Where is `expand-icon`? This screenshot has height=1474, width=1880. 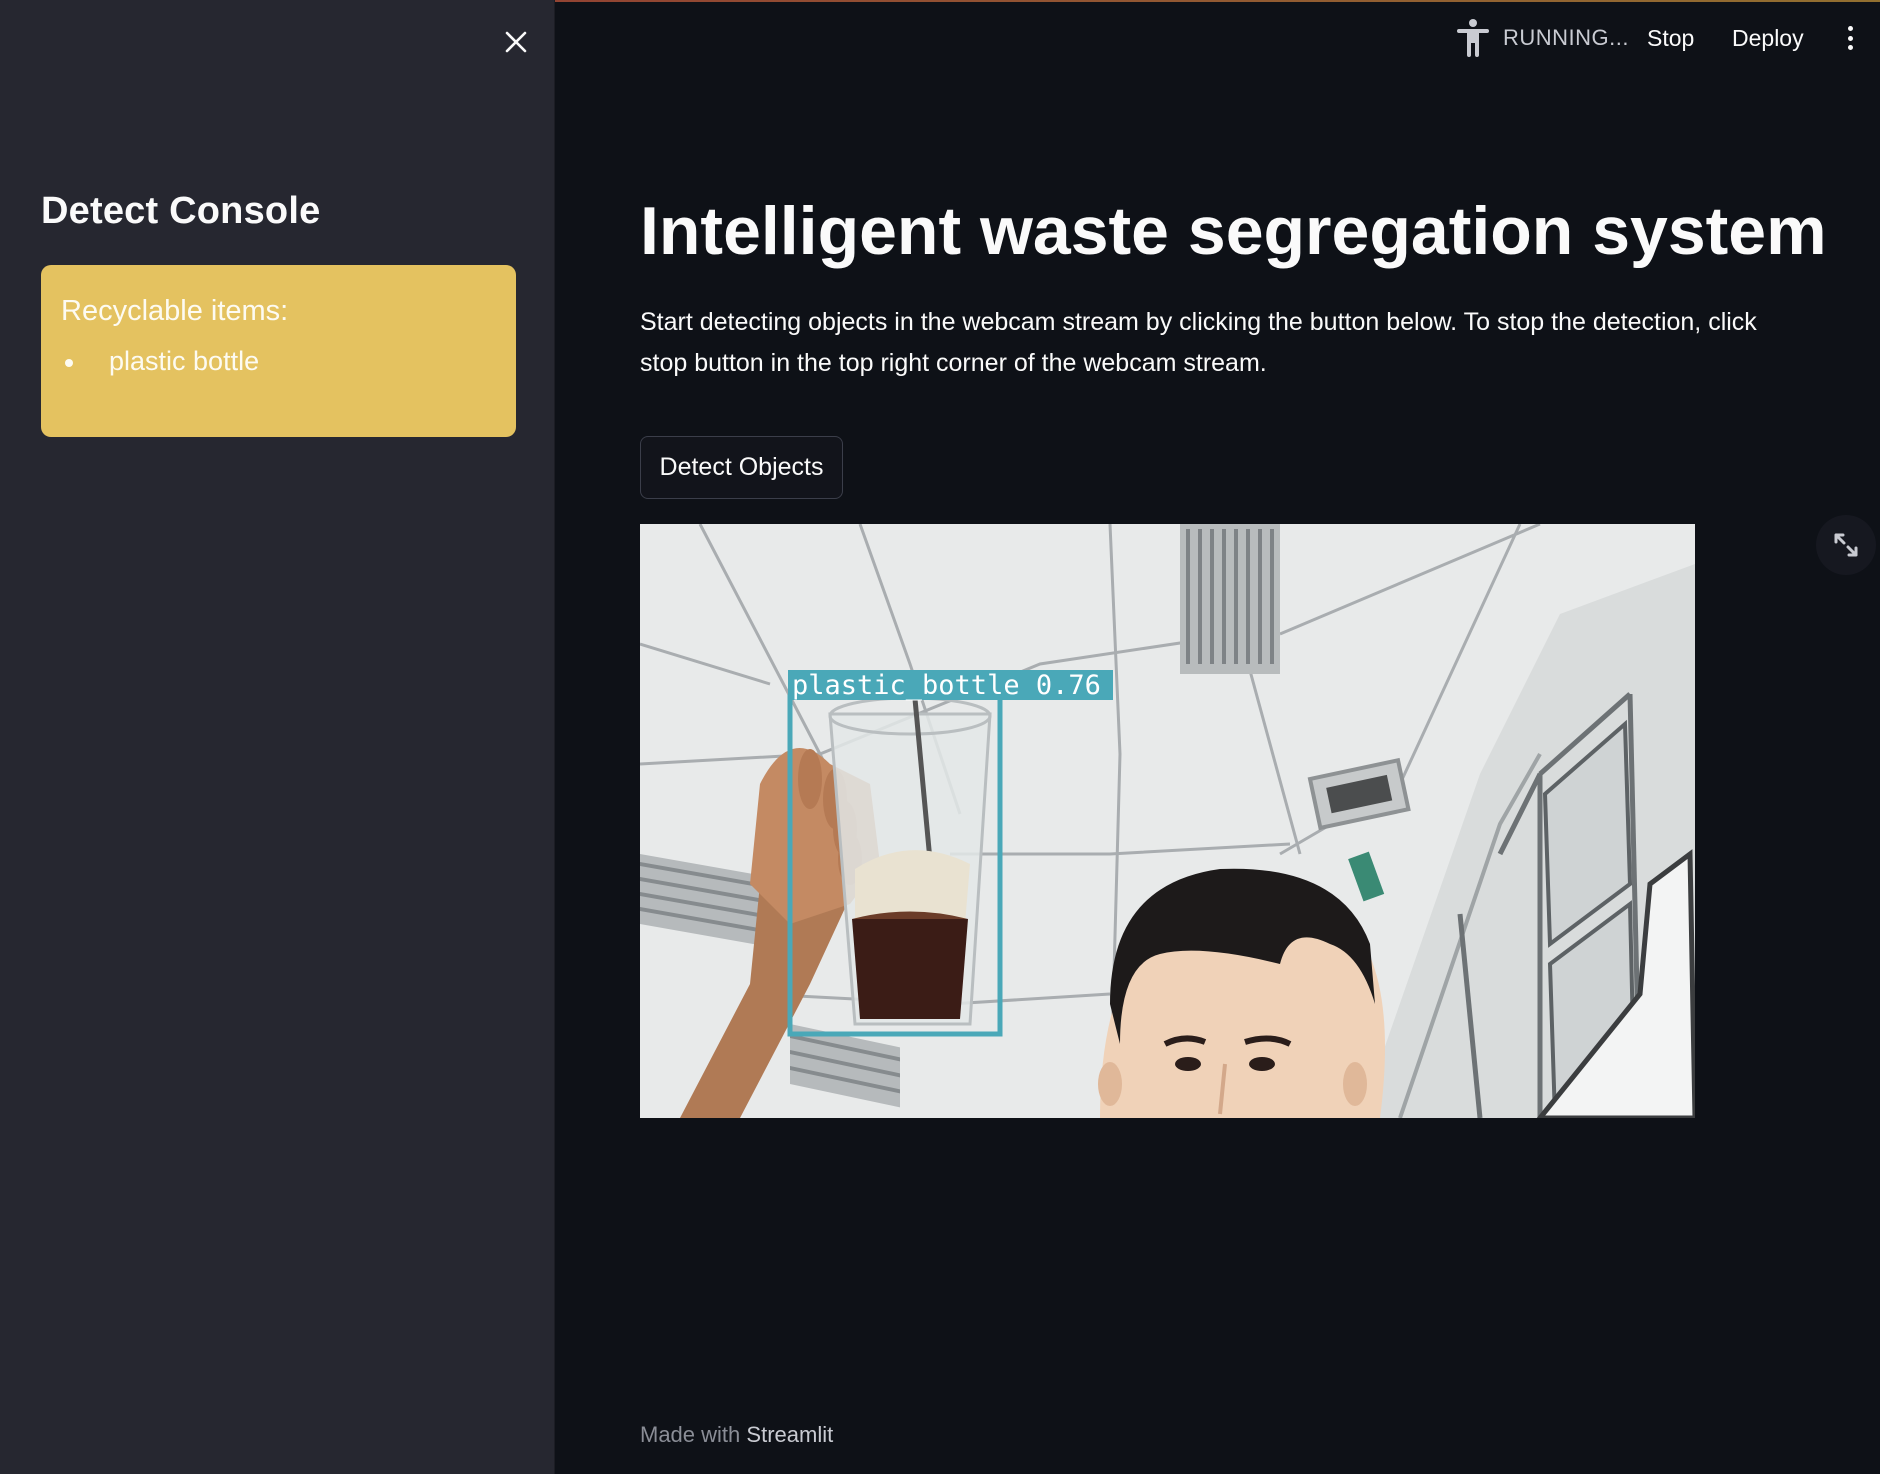
expand-icon is located at coordinates (1846, 545).